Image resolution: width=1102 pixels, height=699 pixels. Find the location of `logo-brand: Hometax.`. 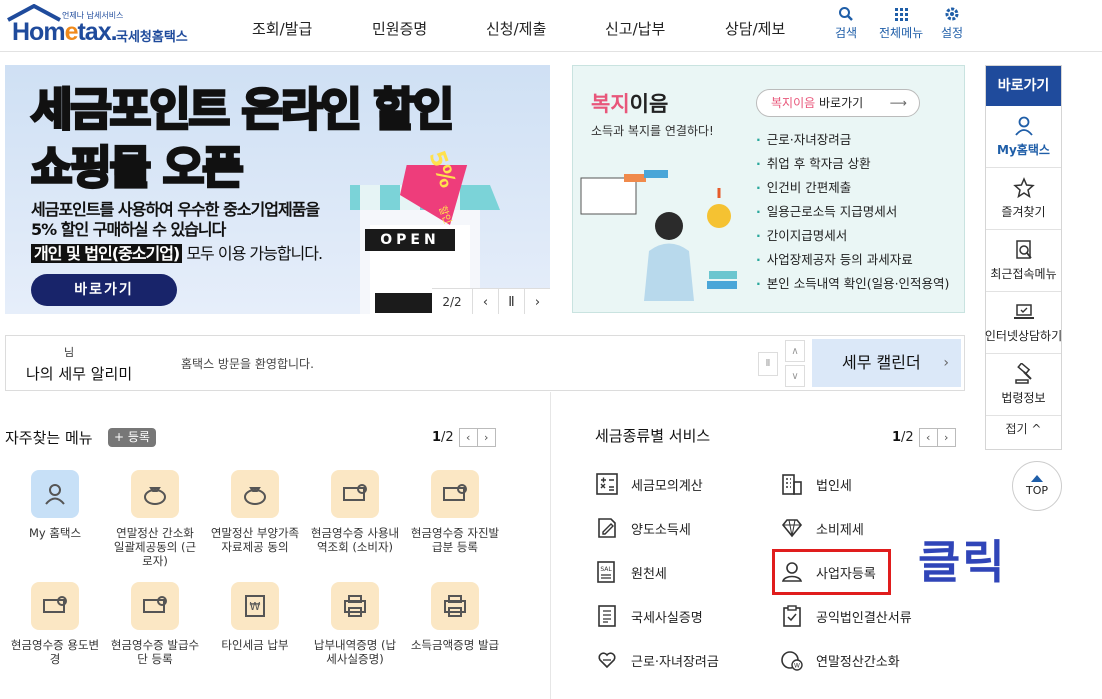

logo-brand: Hometax. is located at coordinates (65, 32).